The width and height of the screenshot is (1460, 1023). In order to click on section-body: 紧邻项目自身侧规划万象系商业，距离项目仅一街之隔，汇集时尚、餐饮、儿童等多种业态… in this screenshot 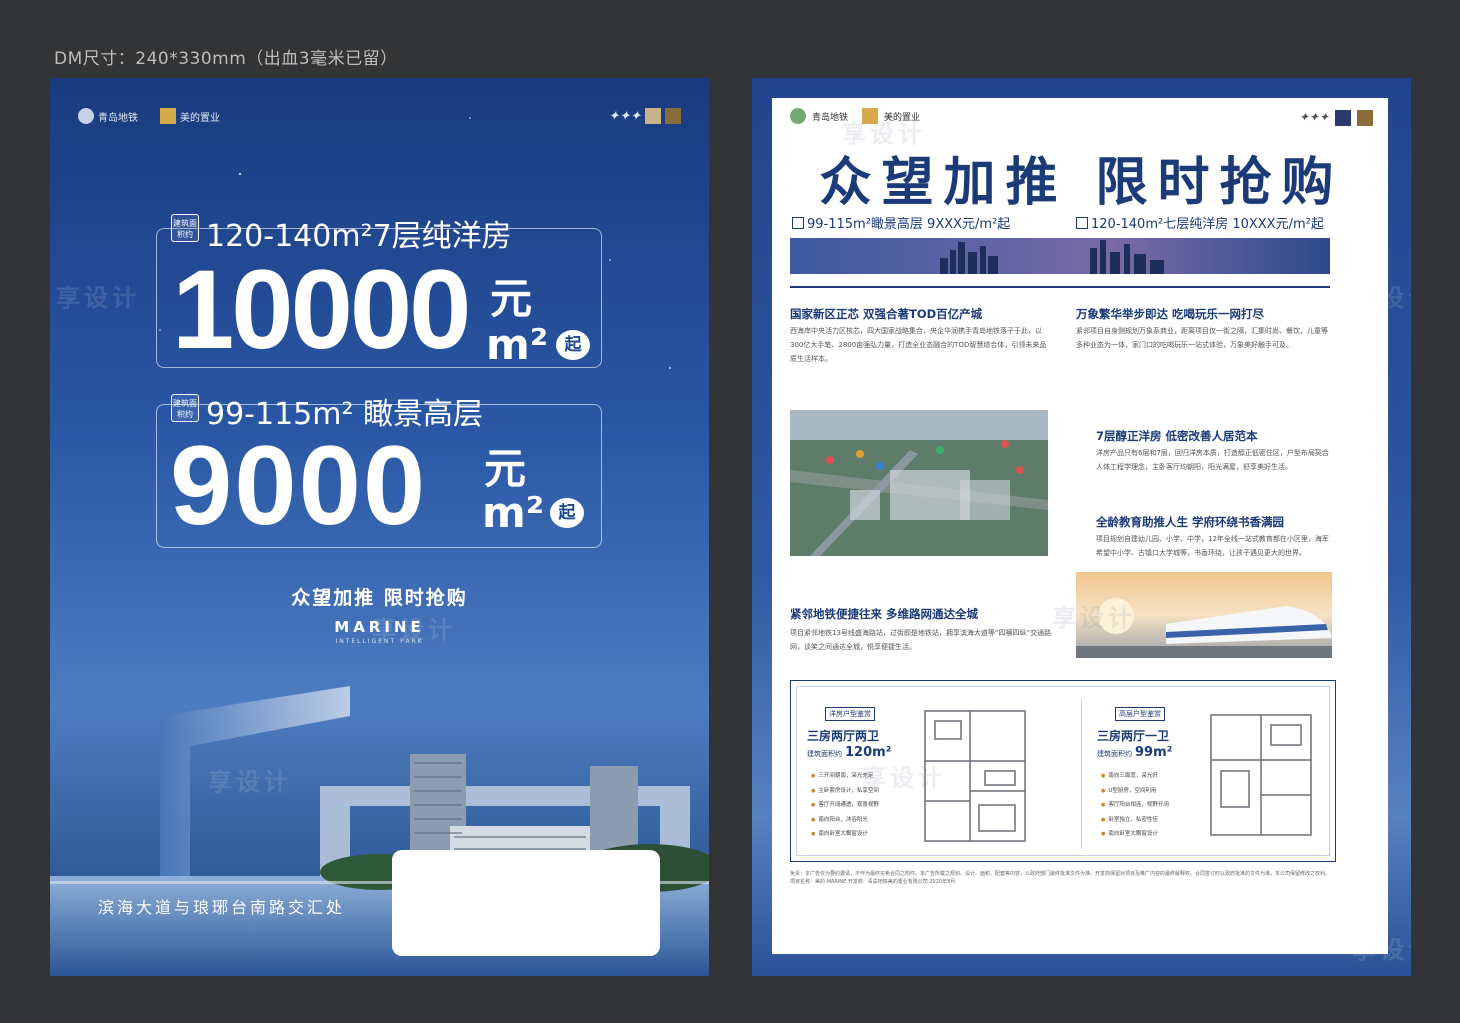, I will do `click(1202, 338)`.